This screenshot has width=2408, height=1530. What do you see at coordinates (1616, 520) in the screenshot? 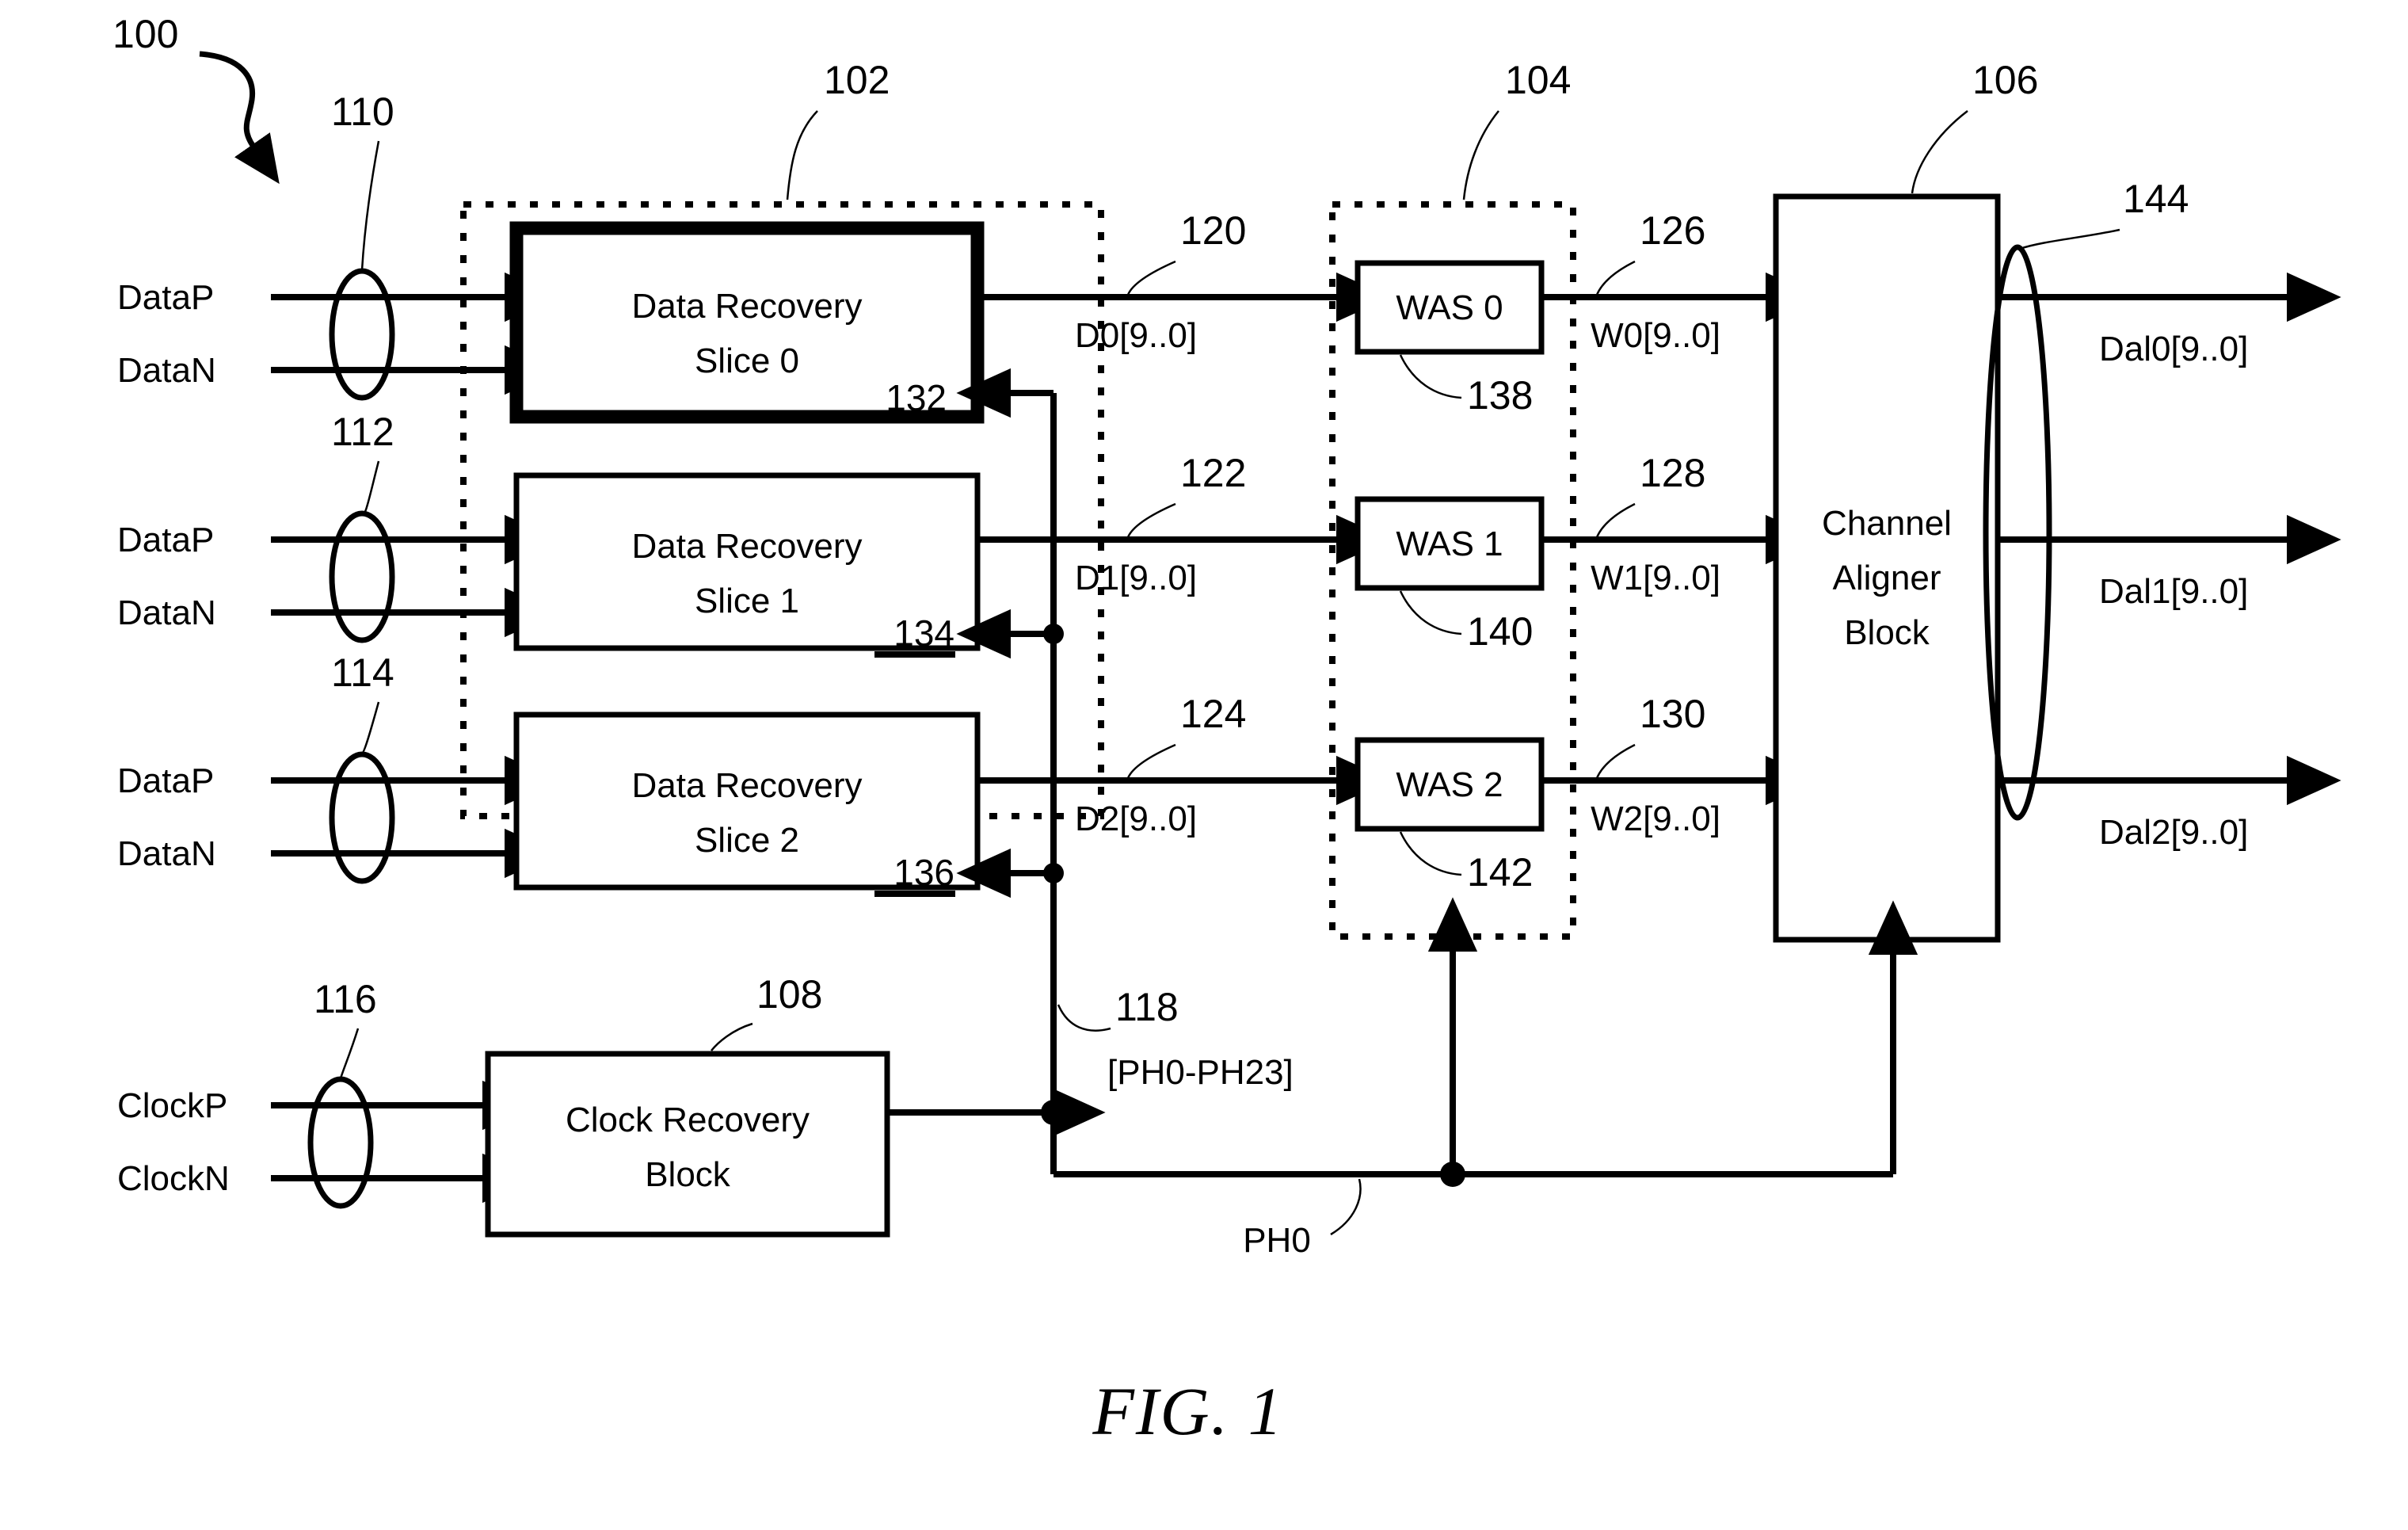
I see `signal-ref-128-leader` at bounding box center [1616, 520].